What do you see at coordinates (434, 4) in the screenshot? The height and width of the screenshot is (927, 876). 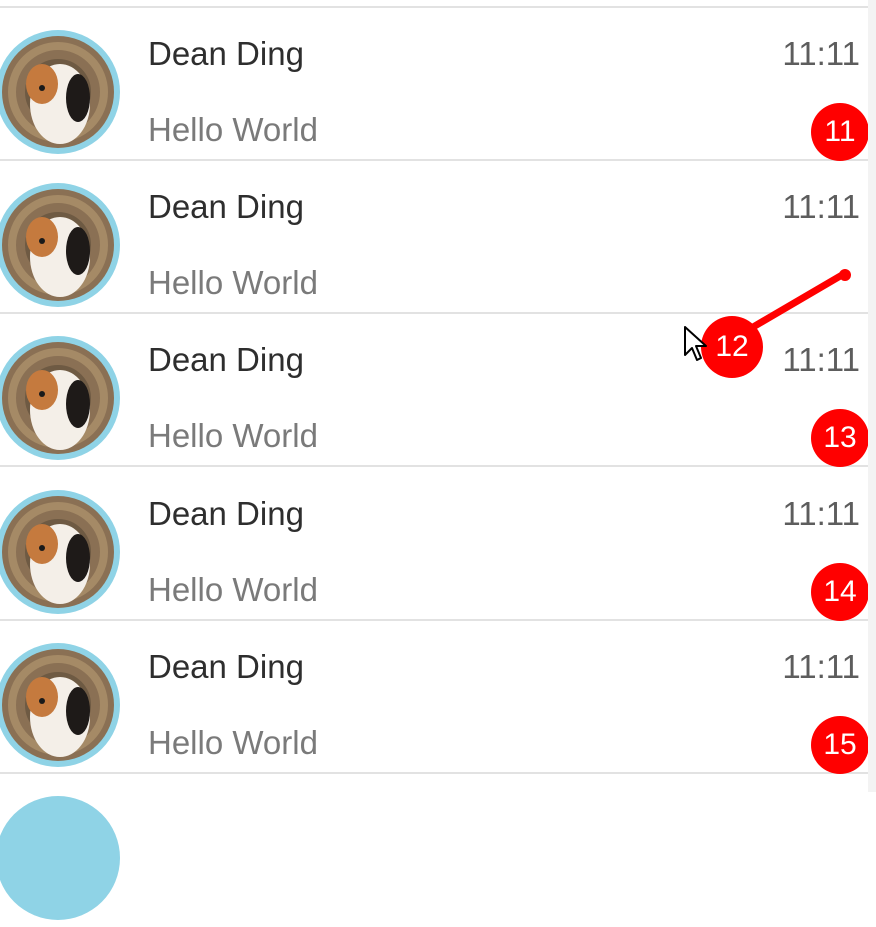 I see `top-divider` at bounding box center [434, 4].